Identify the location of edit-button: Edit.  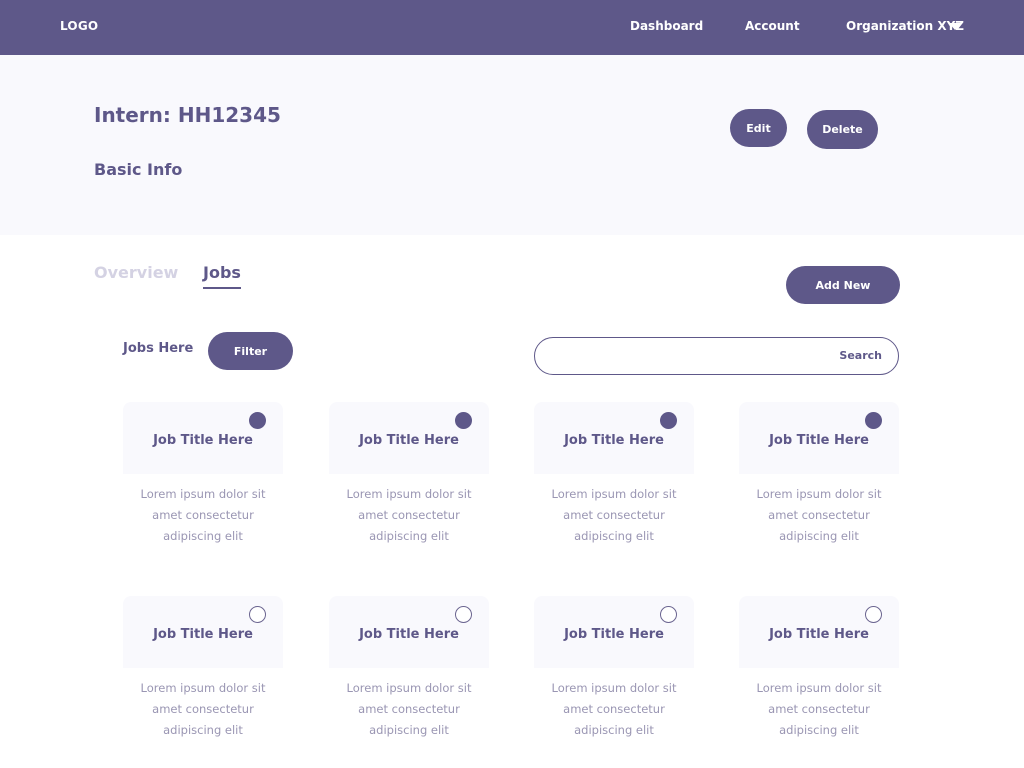
(758, 128).